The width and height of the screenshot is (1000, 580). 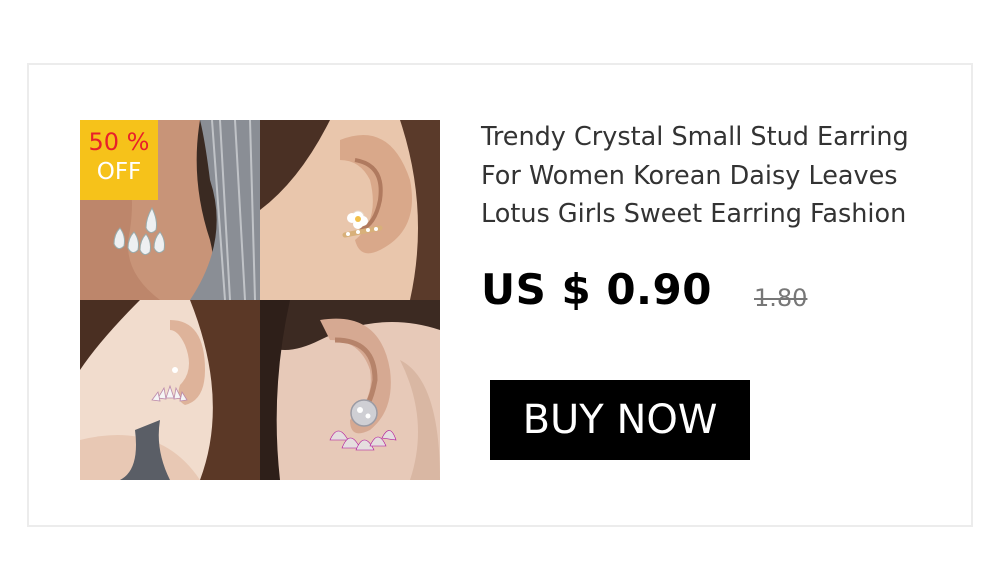 I want to click on buy-now-button: BUY NOW, so click(x=620, y=420).